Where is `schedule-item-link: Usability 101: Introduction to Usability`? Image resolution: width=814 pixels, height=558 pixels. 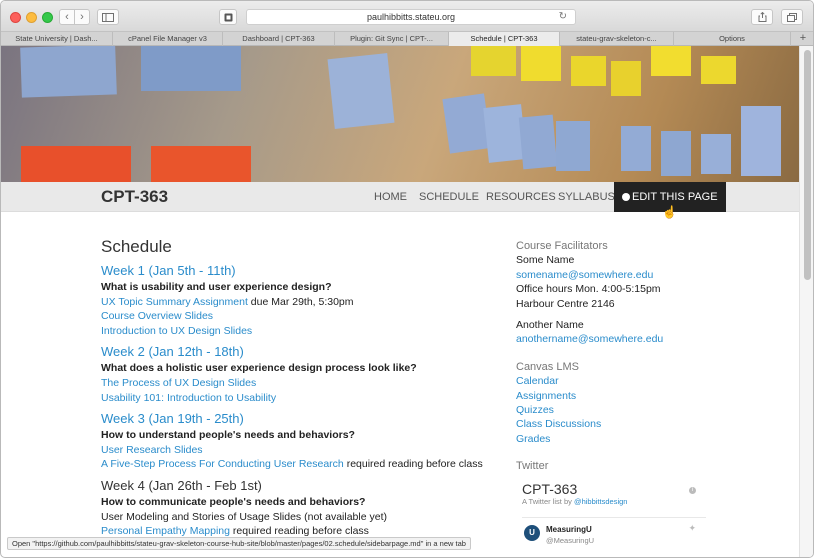 schedule-item-link: Usability 101: Introduction to Usability is located at coordinates (188, 398).